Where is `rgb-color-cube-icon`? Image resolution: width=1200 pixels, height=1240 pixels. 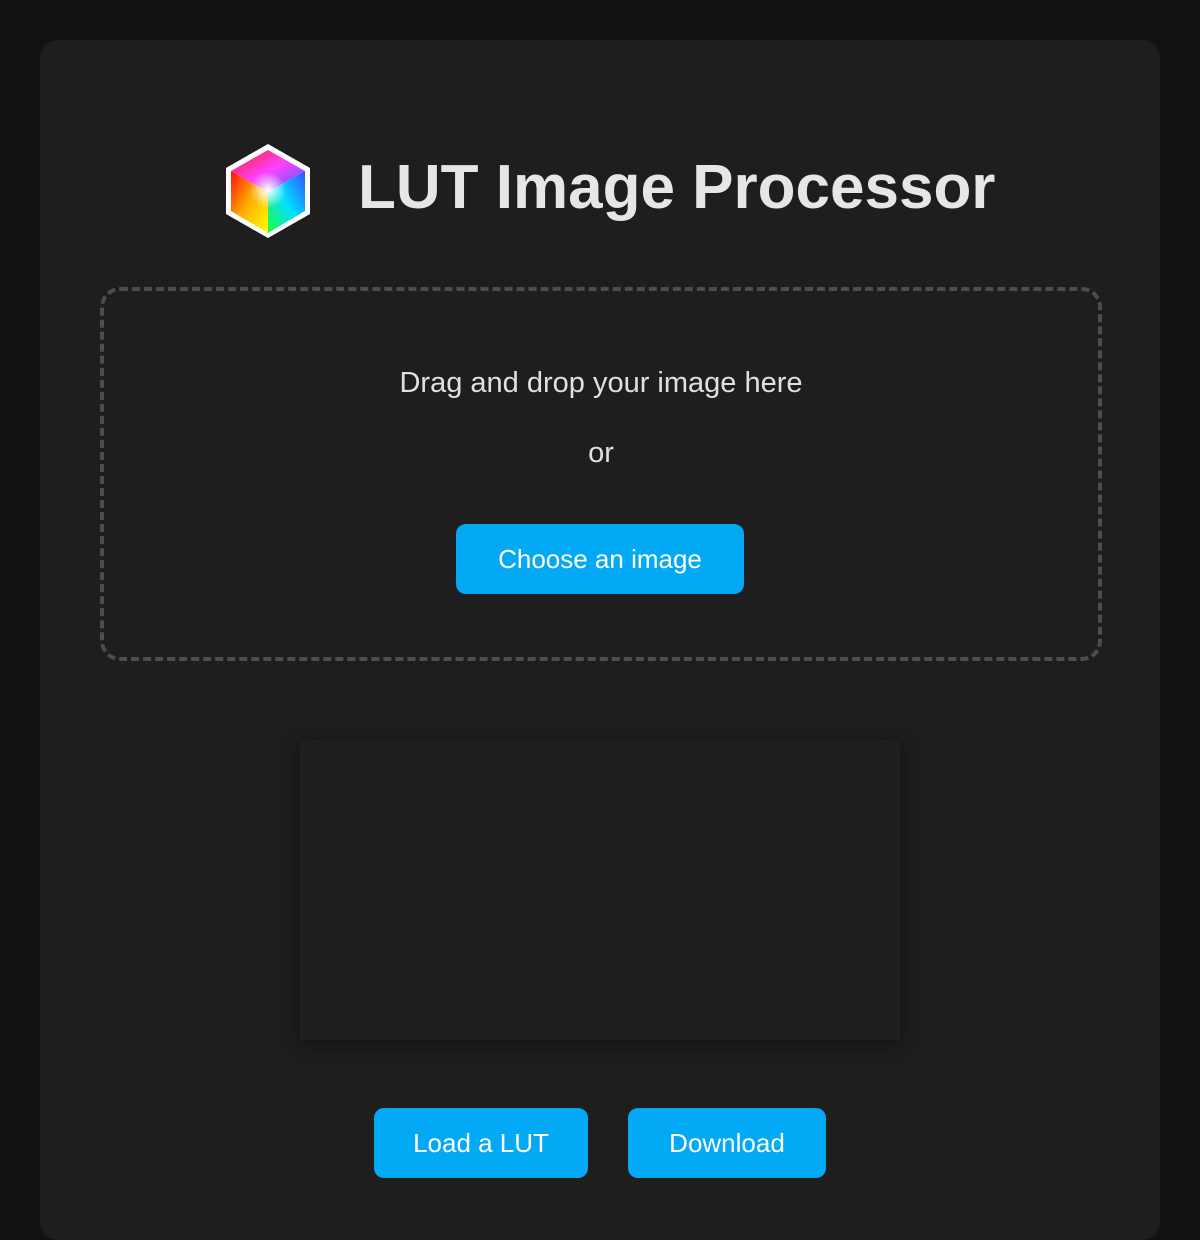
rgb-color-cube-icon is located at coordinates (268, 191).